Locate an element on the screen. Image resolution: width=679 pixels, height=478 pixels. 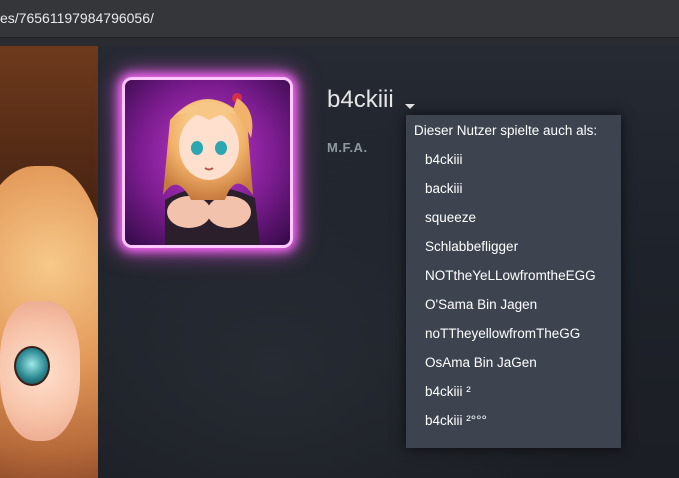
alias-item: noTTheyellowfromTheGG is located at coordinates (502, 333).